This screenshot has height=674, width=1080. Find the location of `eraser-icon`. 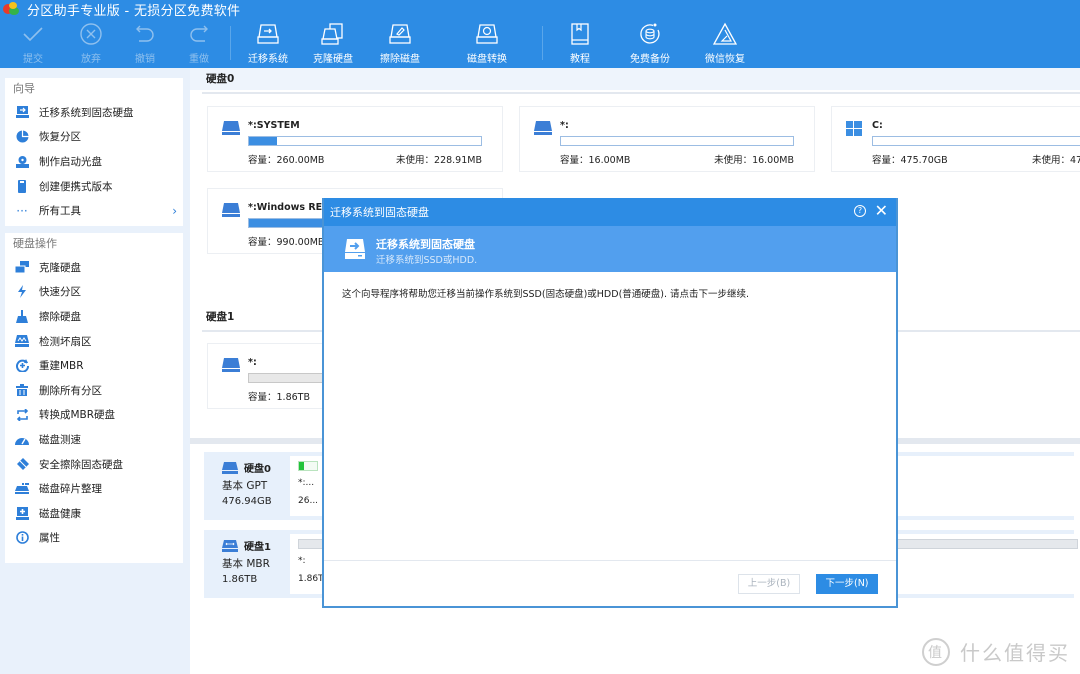

eraser-icon is located at coordinates (22, 464).